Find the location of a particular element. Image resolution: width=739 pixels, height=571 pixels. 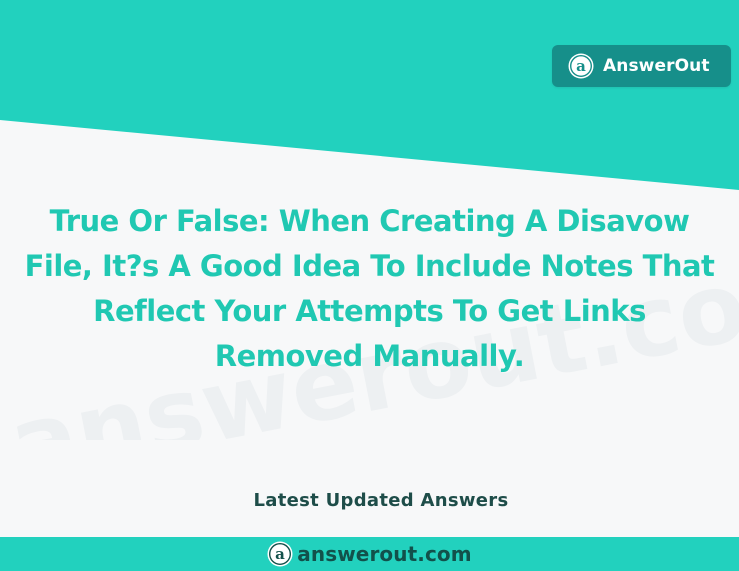

latest-updated-answers-label: Latest Updated Answers is located at coordinates (381, 500).